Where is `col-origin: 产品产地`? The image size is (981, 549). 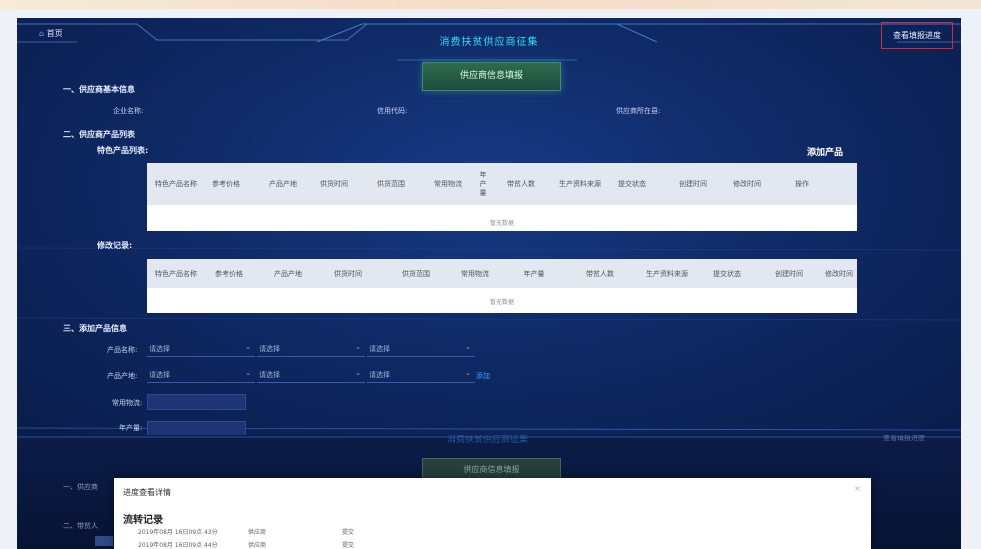 col-origin: 产品产地 is located at coordinates (283, 184).